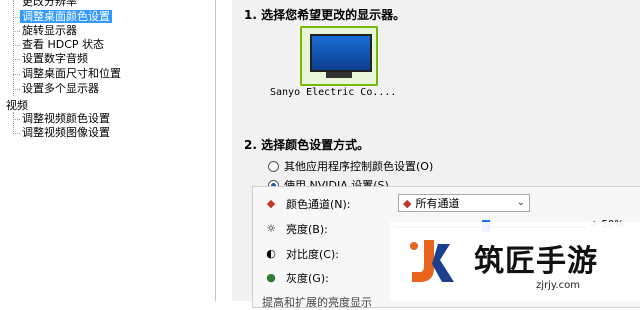  Describe the element at coordinates (437, 203) in the screenshot. I see `color-channel-value: 所有通道` at that location.